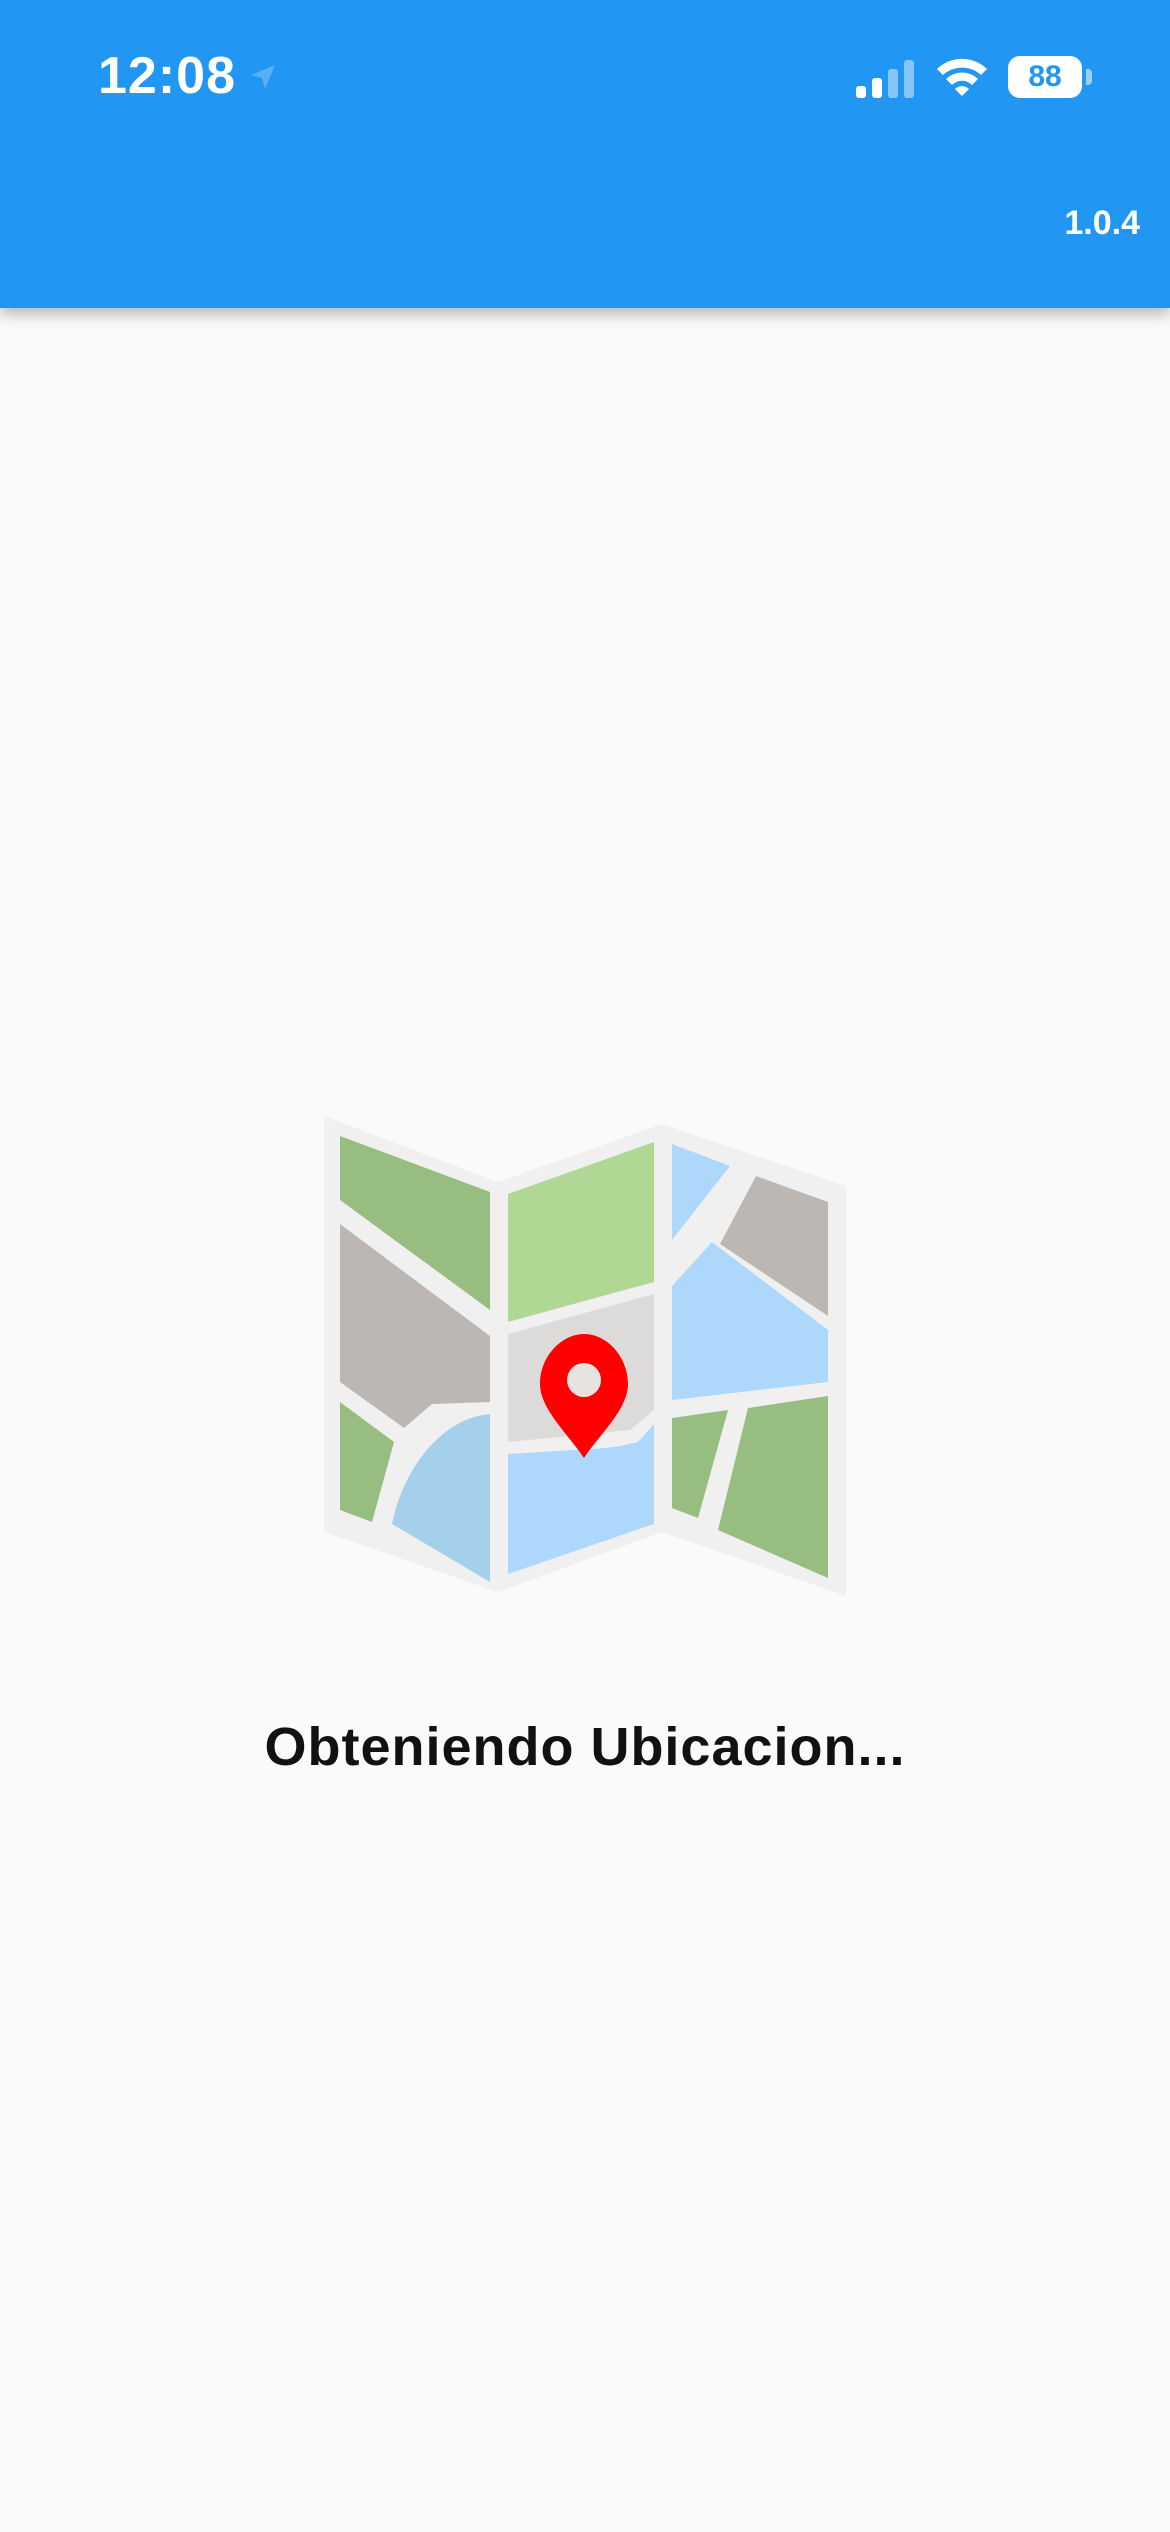  Describe the element at coordinates (885, 79) in the screenshot. I see `cellular-signal-icon` at that location.